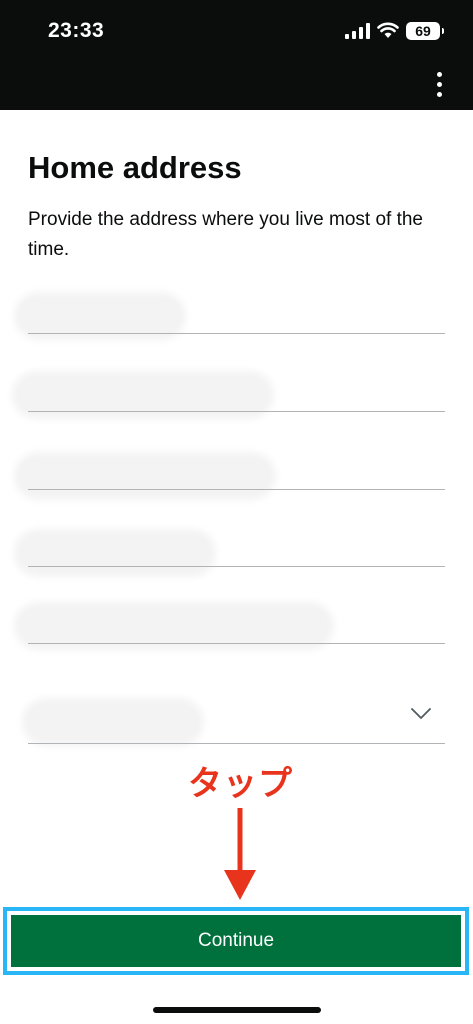 The width and height of the screenshot is (473, 1024). I want to click on home-indicator, so click(237, 1010).